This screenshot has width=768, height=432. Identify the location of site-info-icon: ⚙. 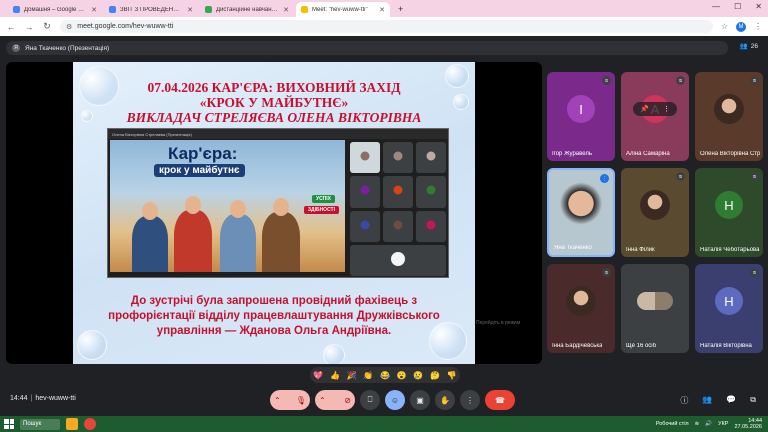
(69, 27).